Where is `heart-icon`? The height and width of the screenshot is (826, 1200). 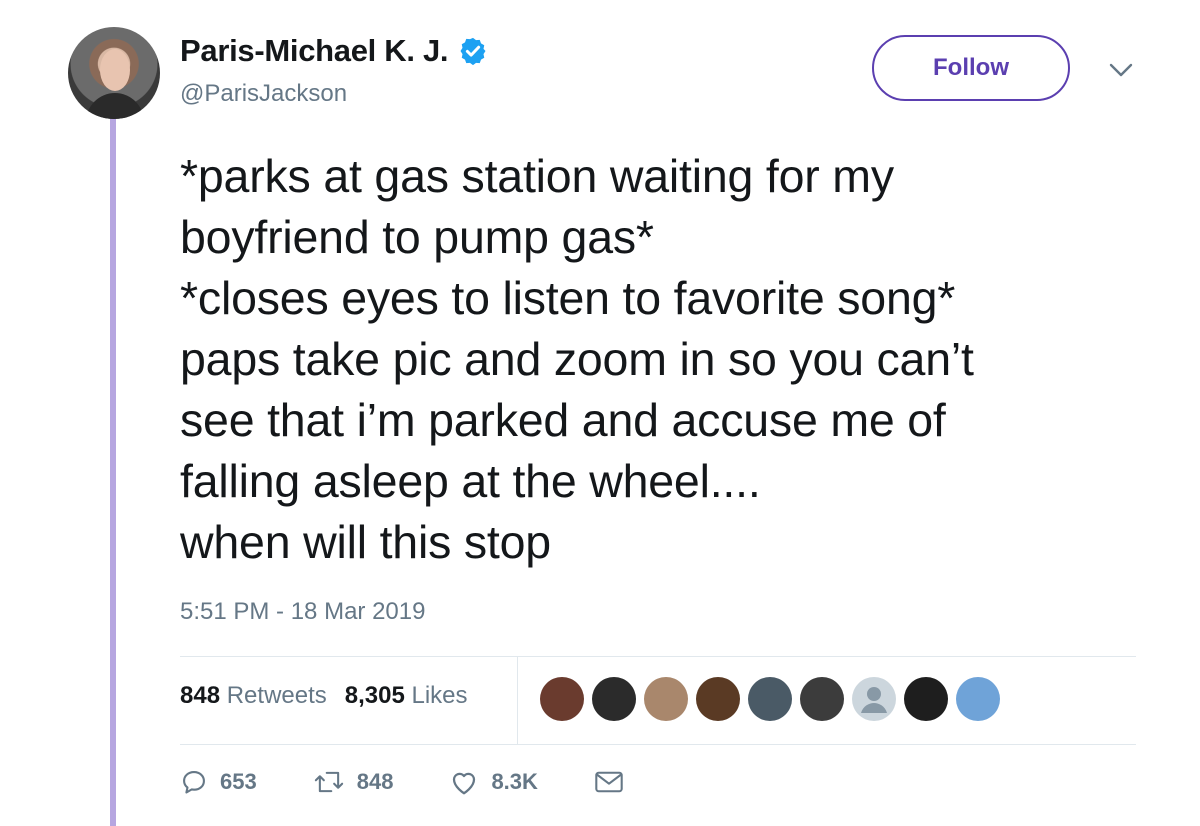 heart-icon is located at coordinates (464, 783).